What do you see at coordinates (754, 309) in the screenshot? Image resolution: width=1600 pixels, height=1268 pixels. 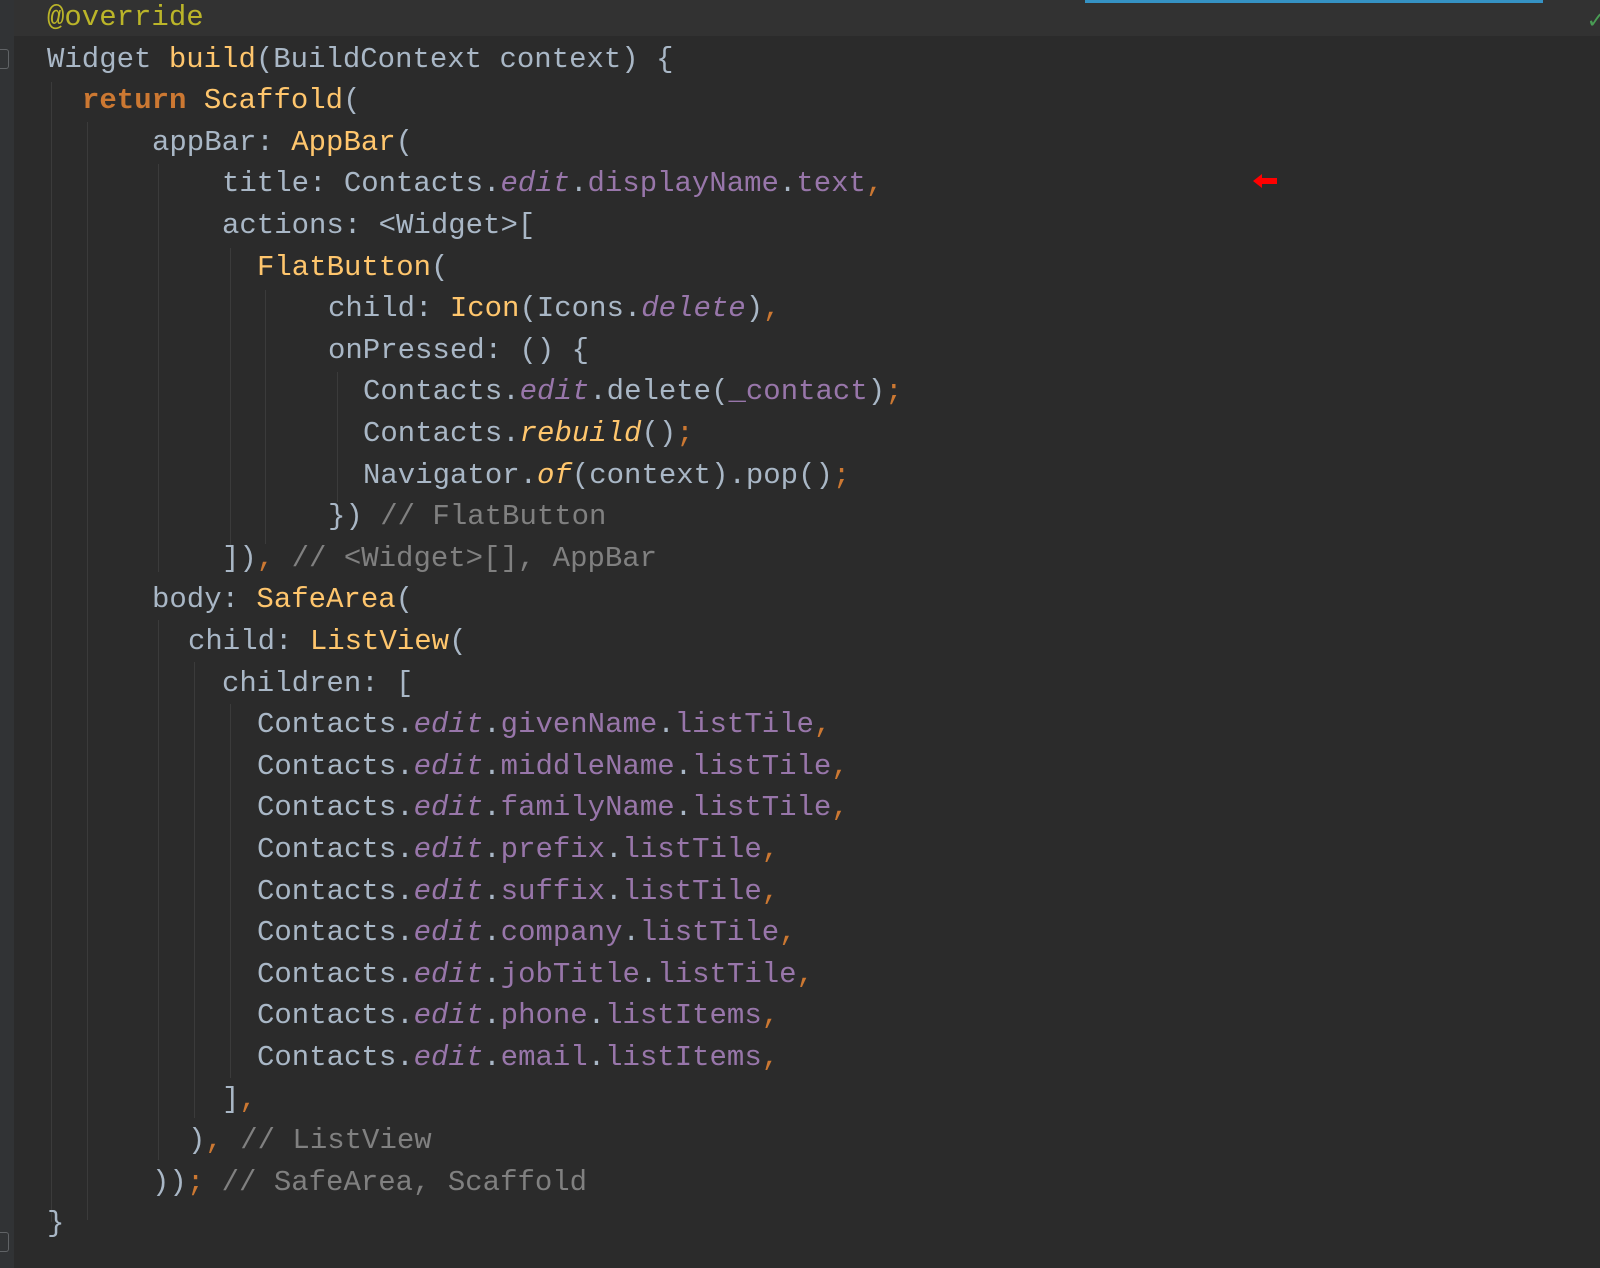 I see `code-token: )` at bounding box center [754, 309].